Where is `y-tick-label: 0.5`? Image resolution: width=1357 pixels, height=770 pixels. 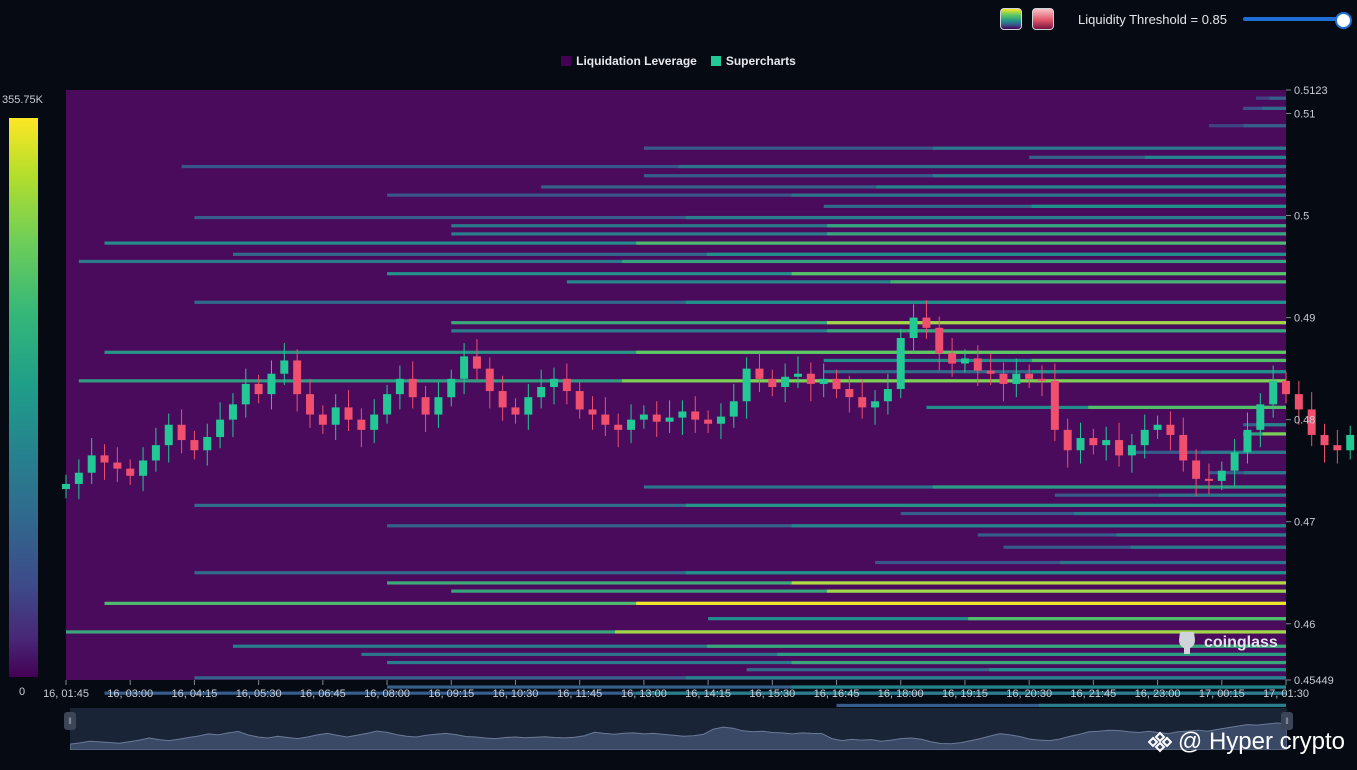 y-tick-label: 0.5 is located at coordinates (1301, 217).